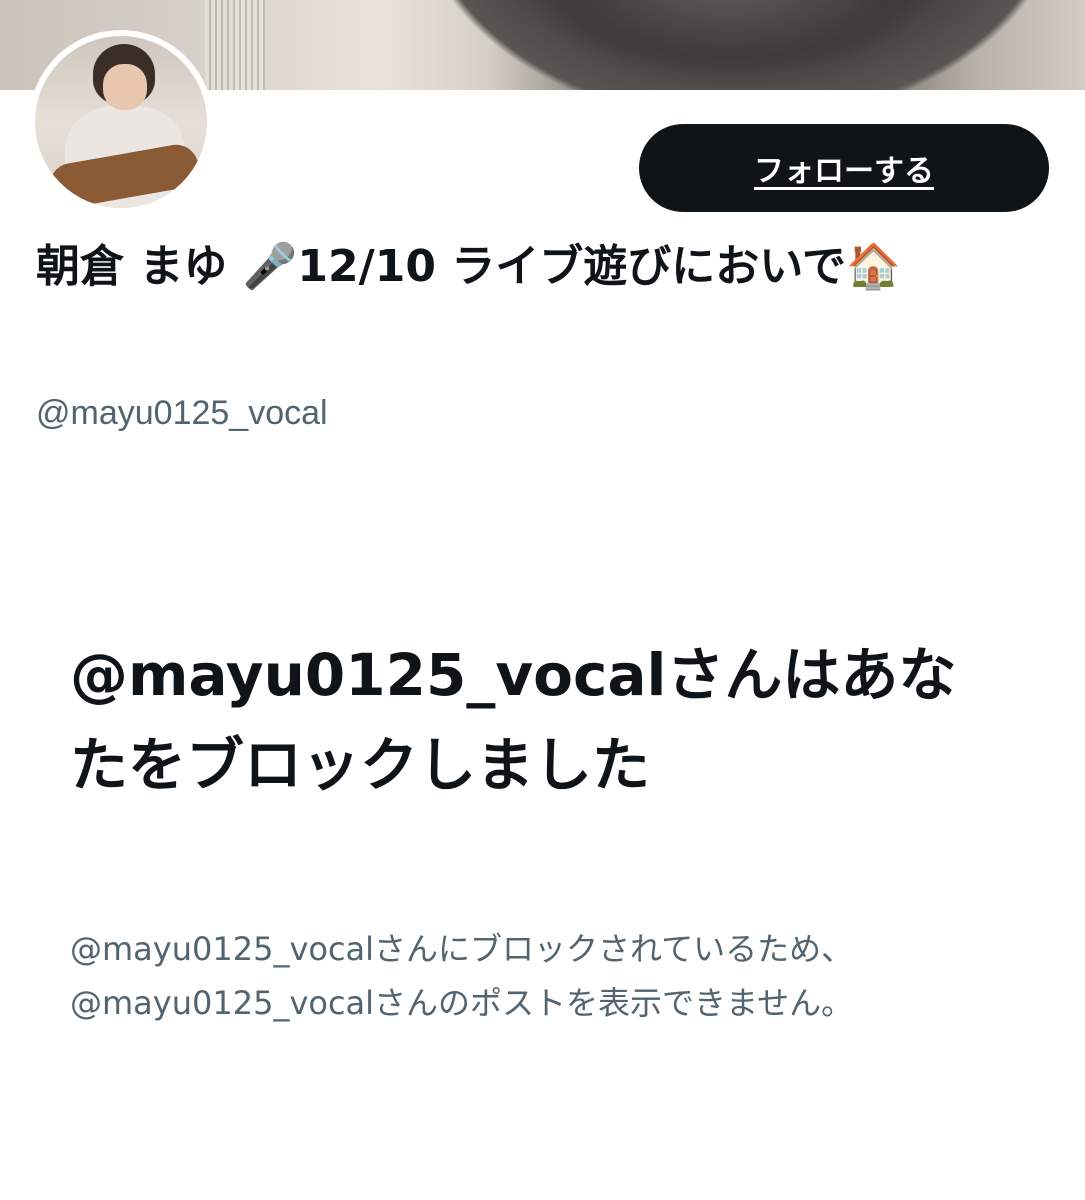 Image resolution: width=1085 pixels, height=1200 pixels. What do you see at coordinates (121, 122) in the screenshot?
I see `avatar` at bounding box center [121, 122].